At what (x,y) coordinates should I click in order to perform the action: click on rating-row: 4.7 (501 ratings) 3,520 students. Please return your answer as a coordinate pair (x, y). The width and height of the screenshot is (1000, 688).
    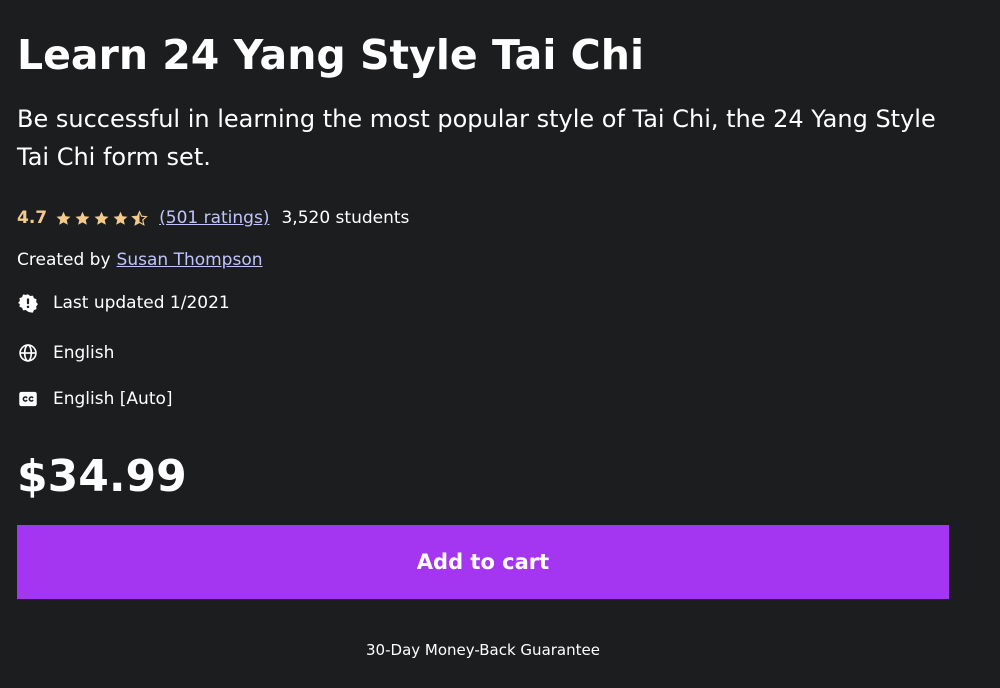
    Looking at the image, I should click on (213, 218).